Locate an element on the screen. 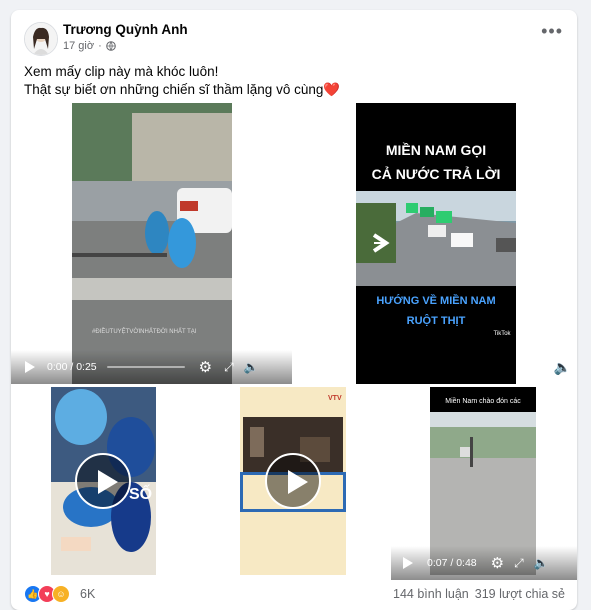 This screenshot has height=610, width=591. video-5-time: 0:07 / 0:48 is located at coordinates (452, 563).